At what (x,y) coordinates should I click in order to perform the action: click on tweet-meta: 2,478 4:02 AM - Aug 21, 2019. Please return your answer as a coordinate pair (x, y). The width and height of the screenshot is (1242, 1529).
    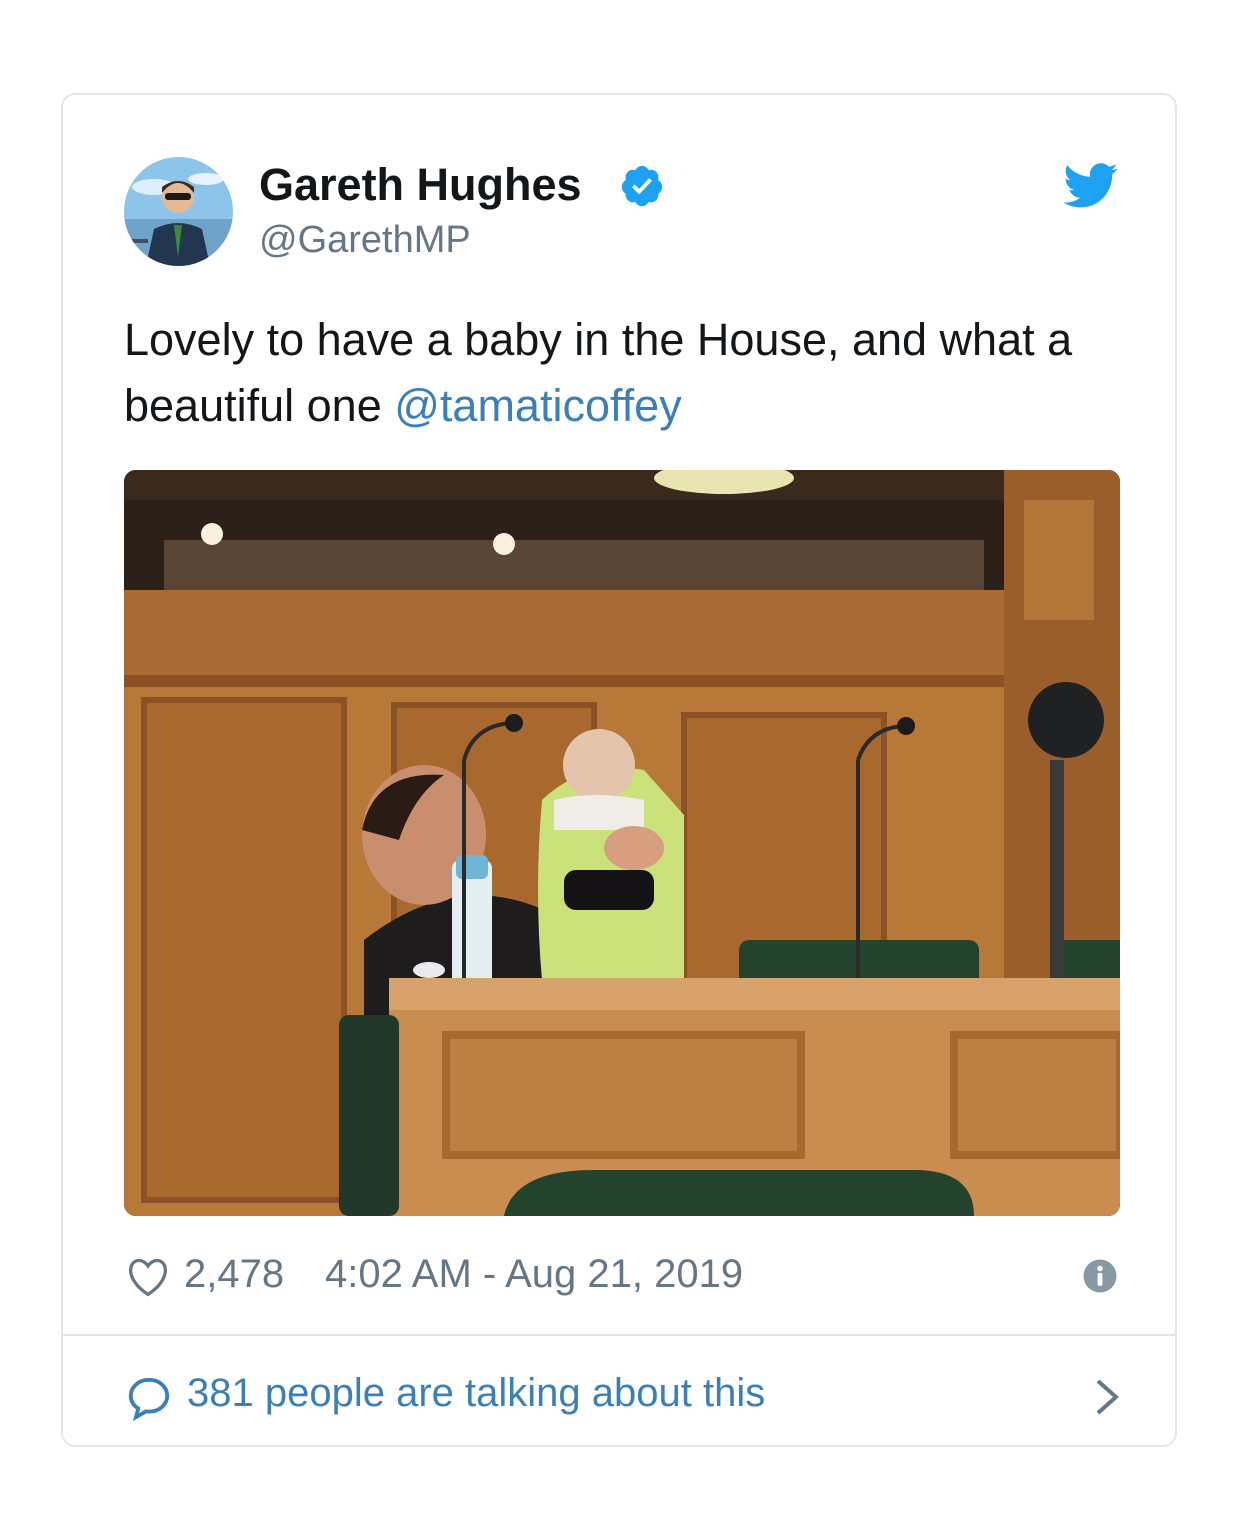
    Looking at the image, I should click on (621, 1277).